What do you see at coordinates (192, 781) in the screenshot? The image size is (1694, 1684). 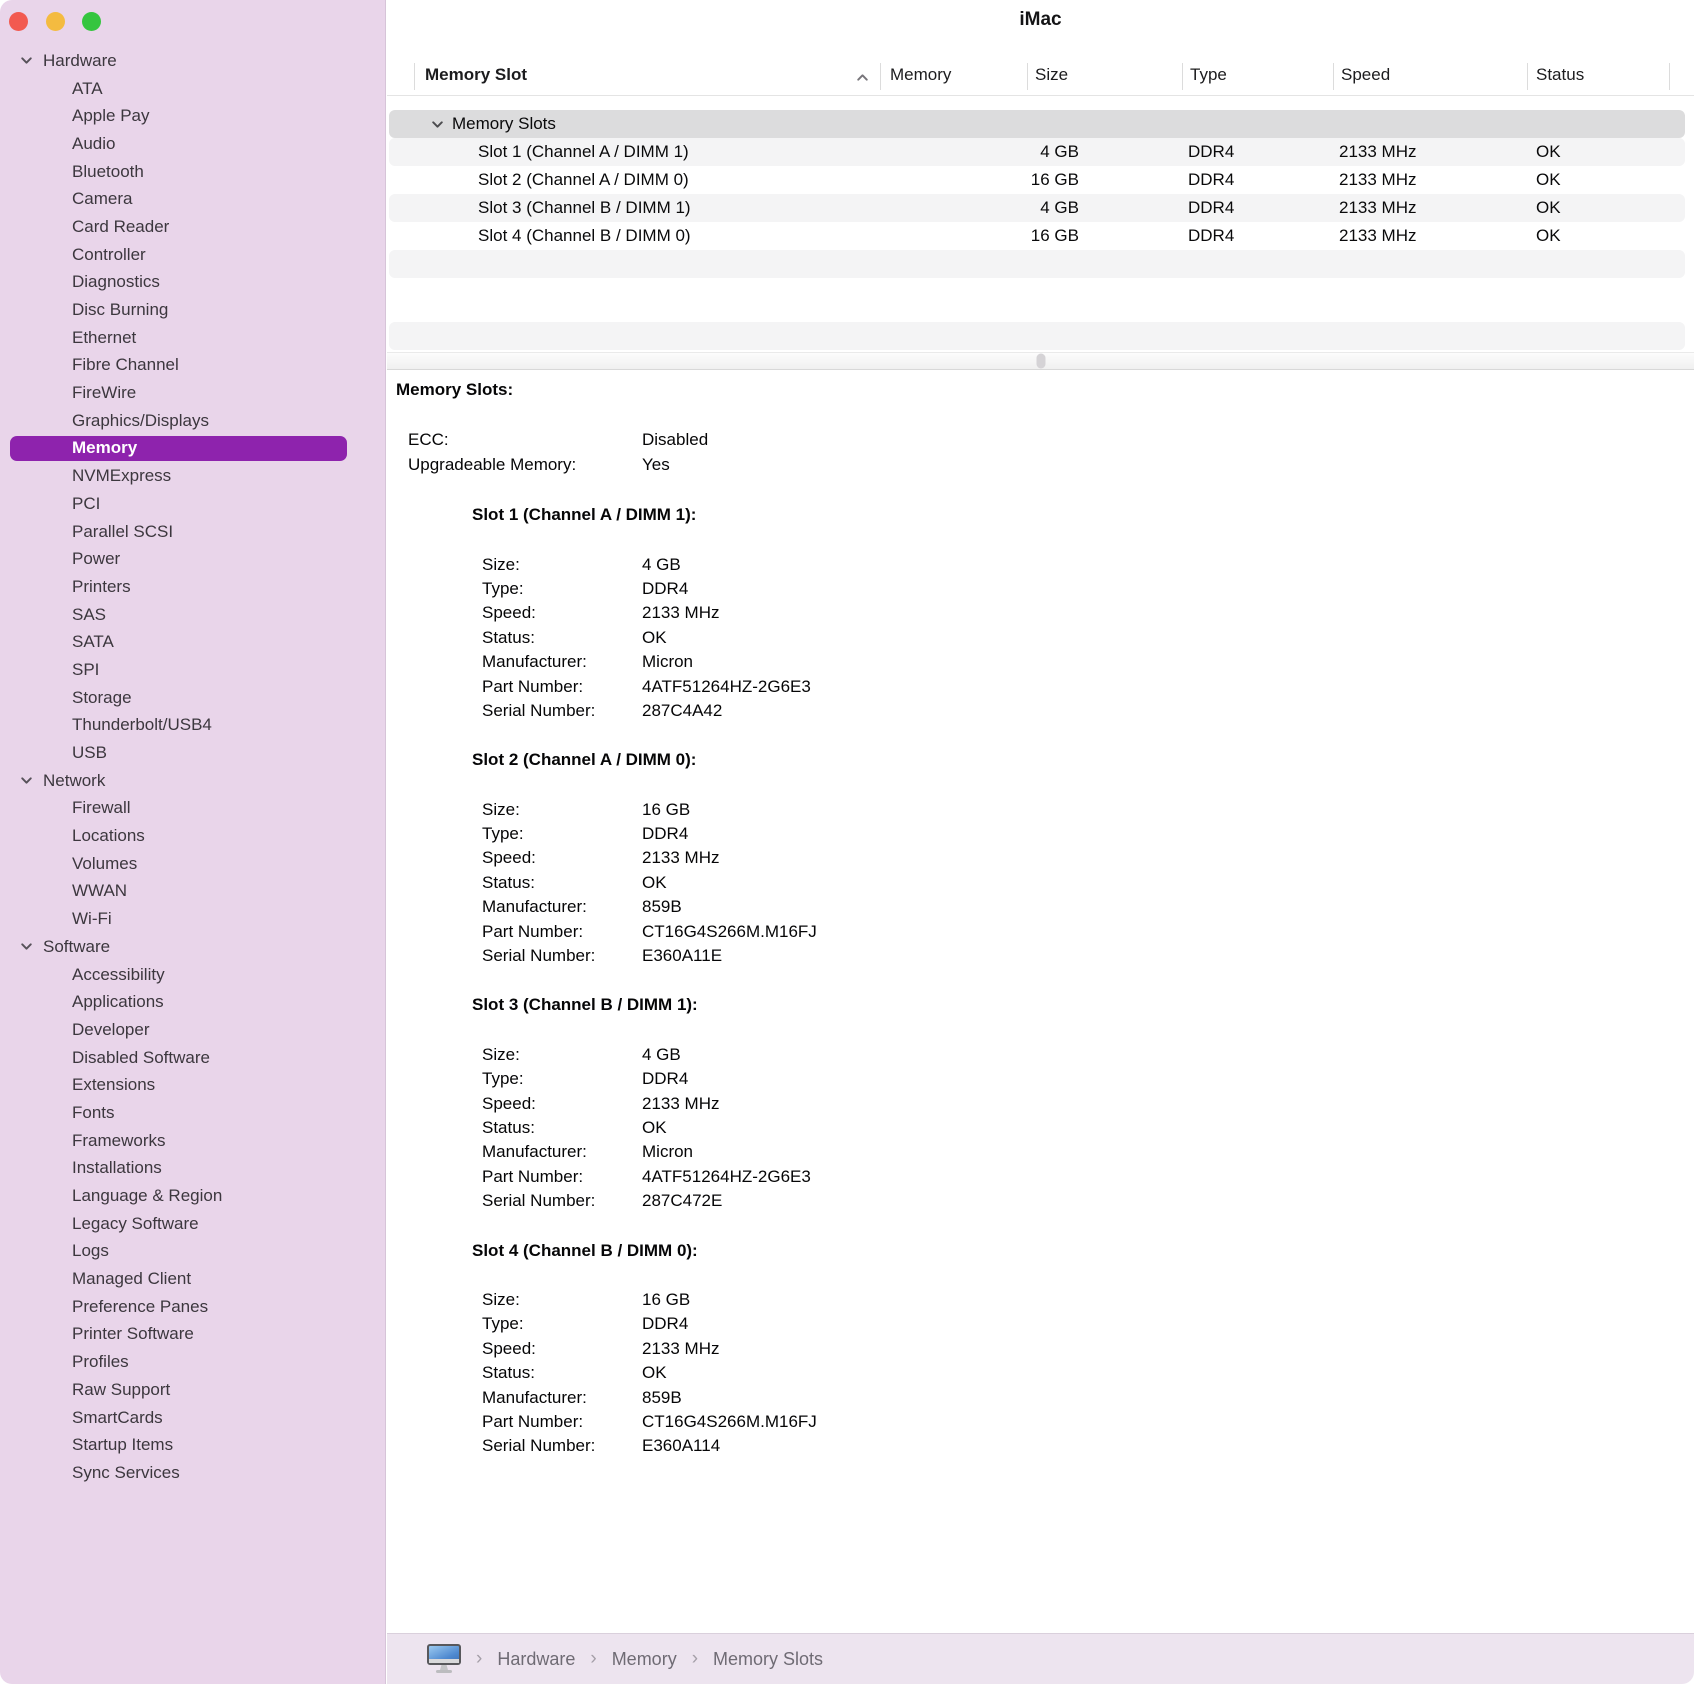 I see `sidebar-section-network: Network` at bounding box center [192, 781].